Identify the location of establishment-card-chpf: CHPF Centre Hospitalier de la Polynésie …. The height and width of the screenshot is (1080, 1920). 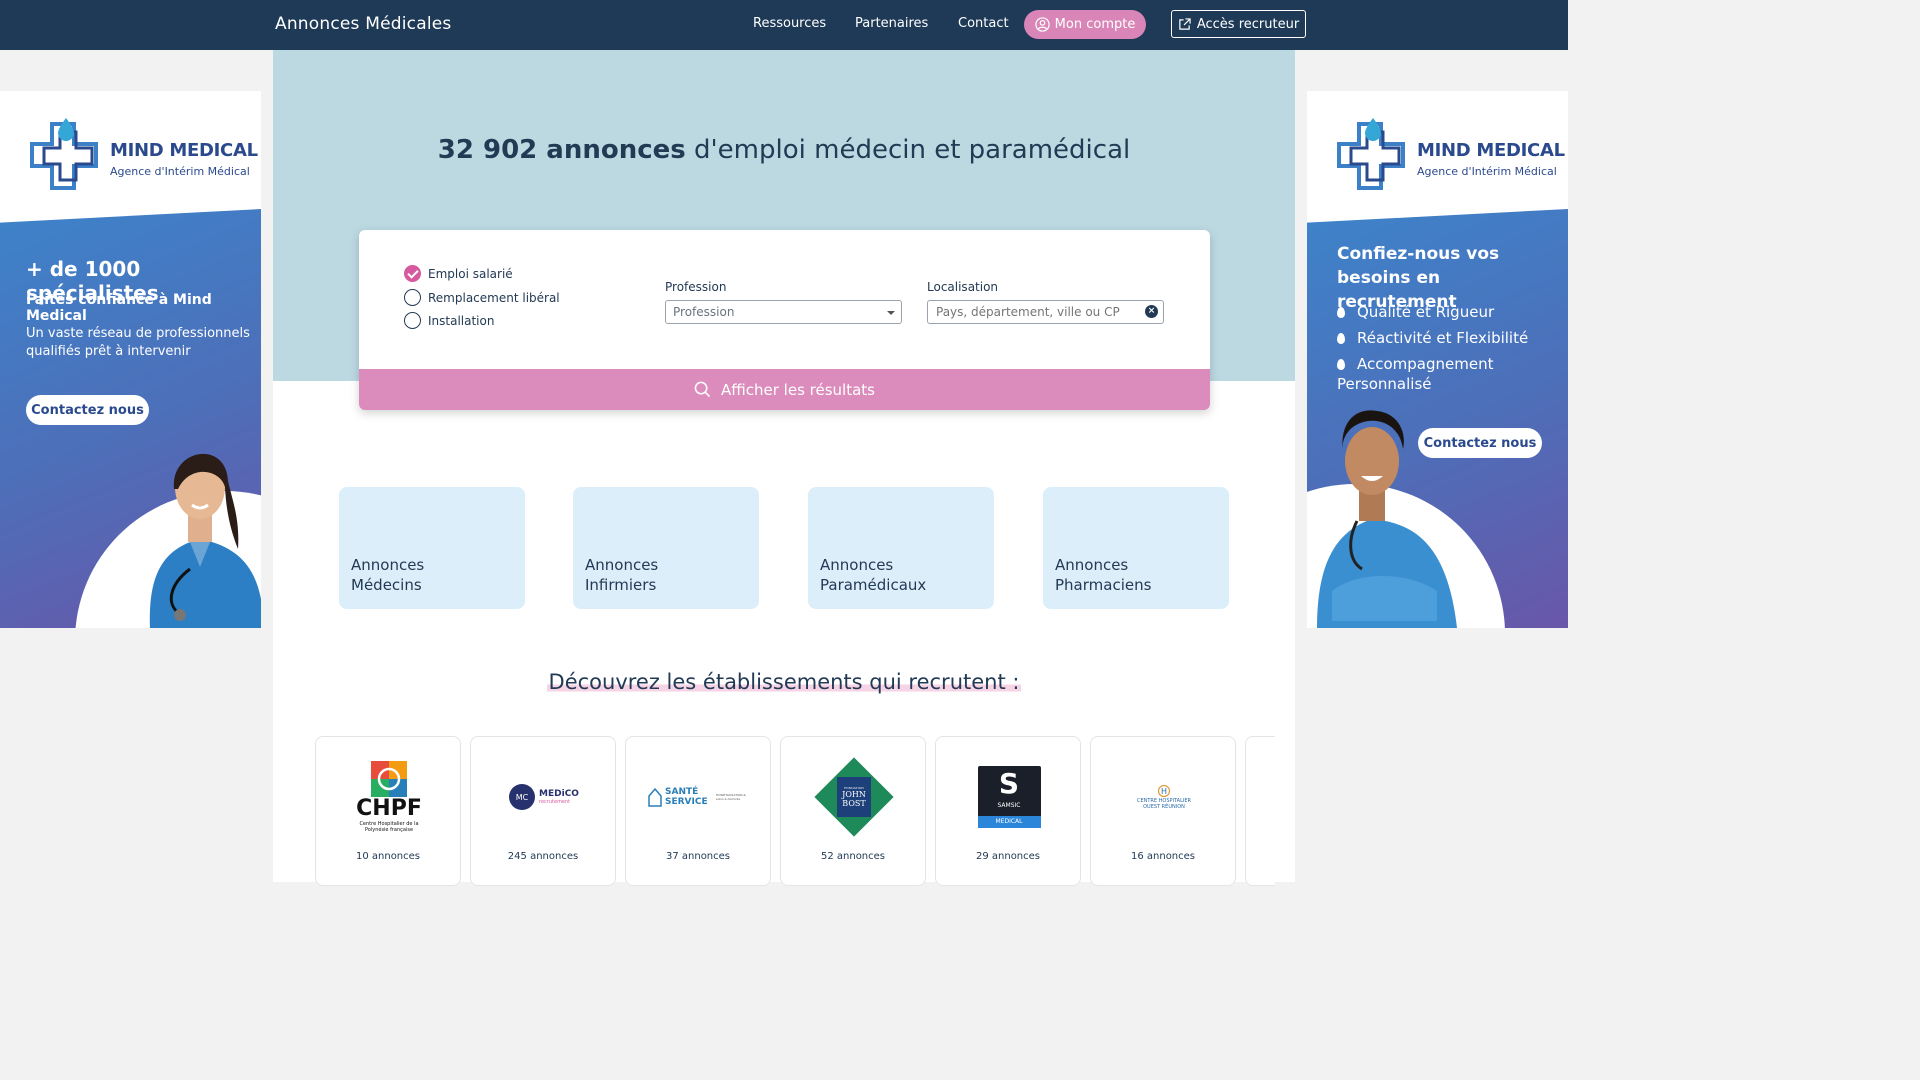
(388, 811).